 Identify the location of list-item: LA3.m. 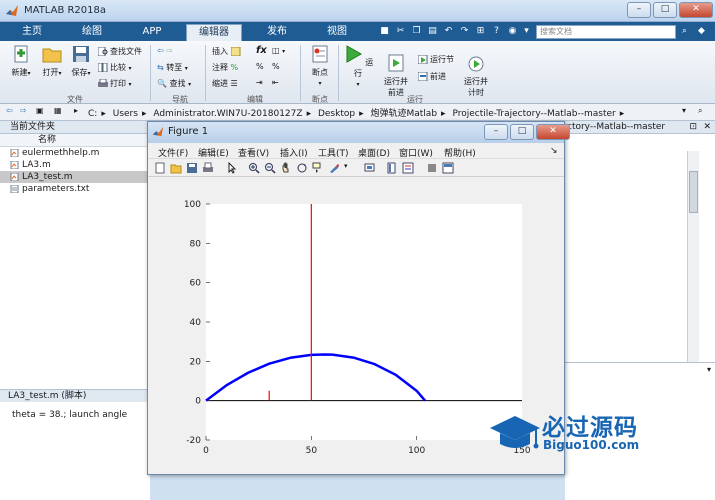
(74, 165).